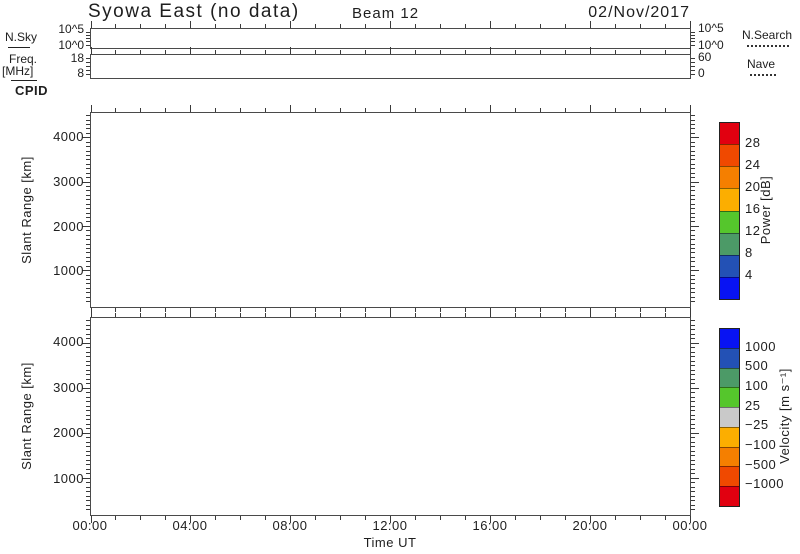  Describe the element at coordinates (26, 416) in the screenshot. I see `velocity-yaxis-title: Slant Range [km]` at that location.